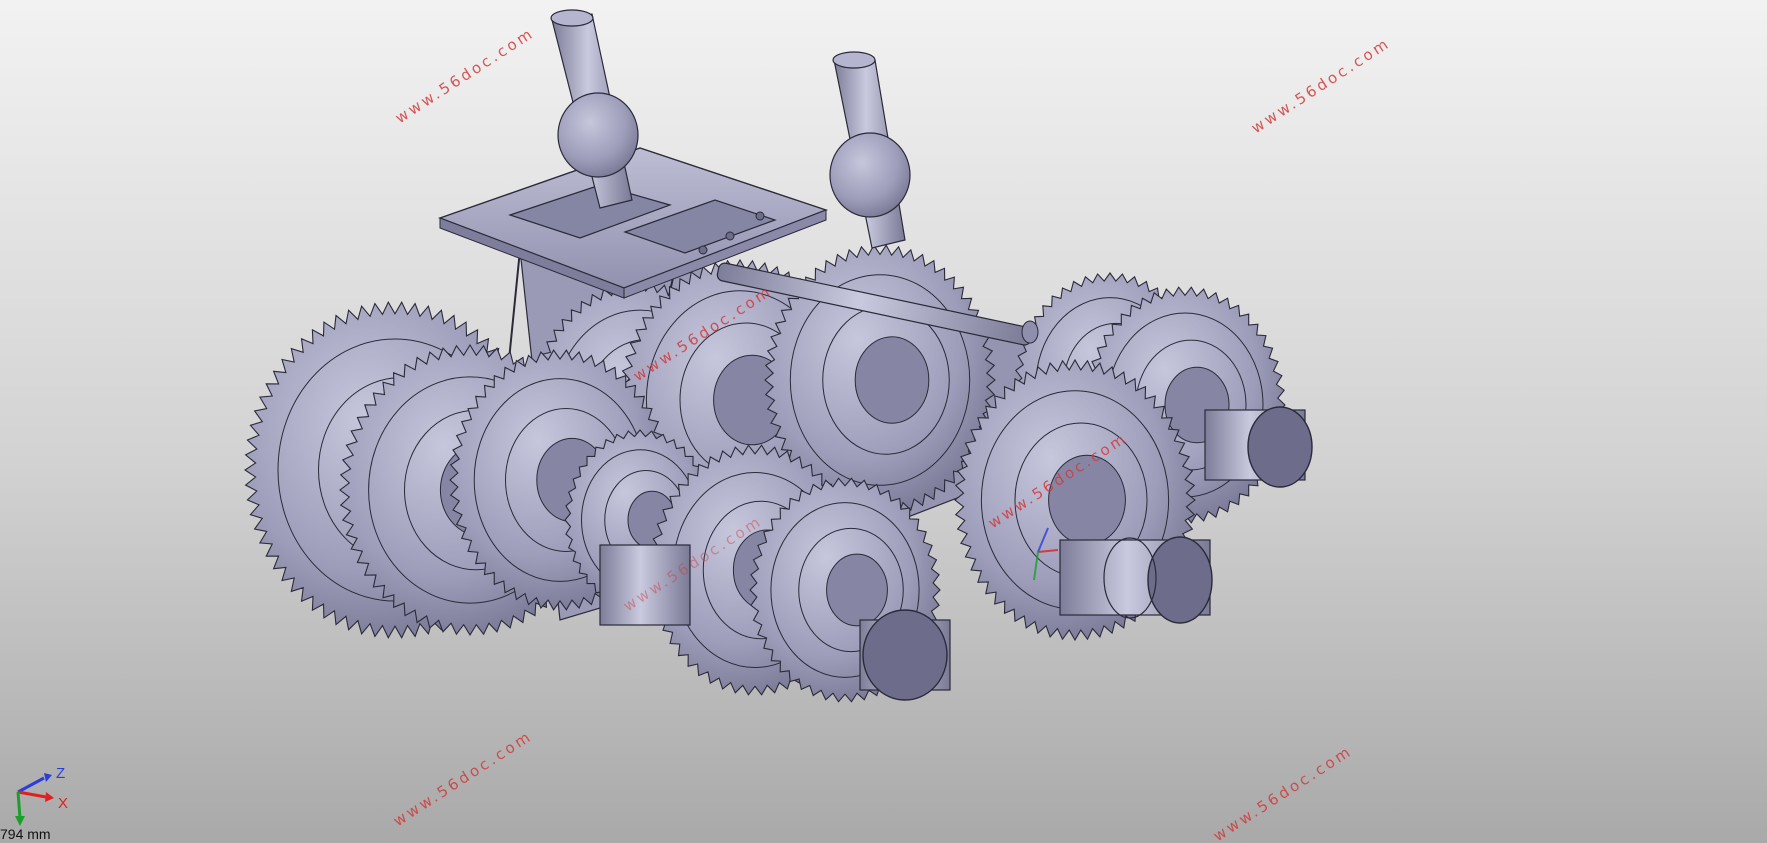 This screenshot has height=843, width=1767. What do you see at coordinates (25, 834) in the screenshot?
I see `scale-readout: 794 mm` at bounding box center [25, 834].